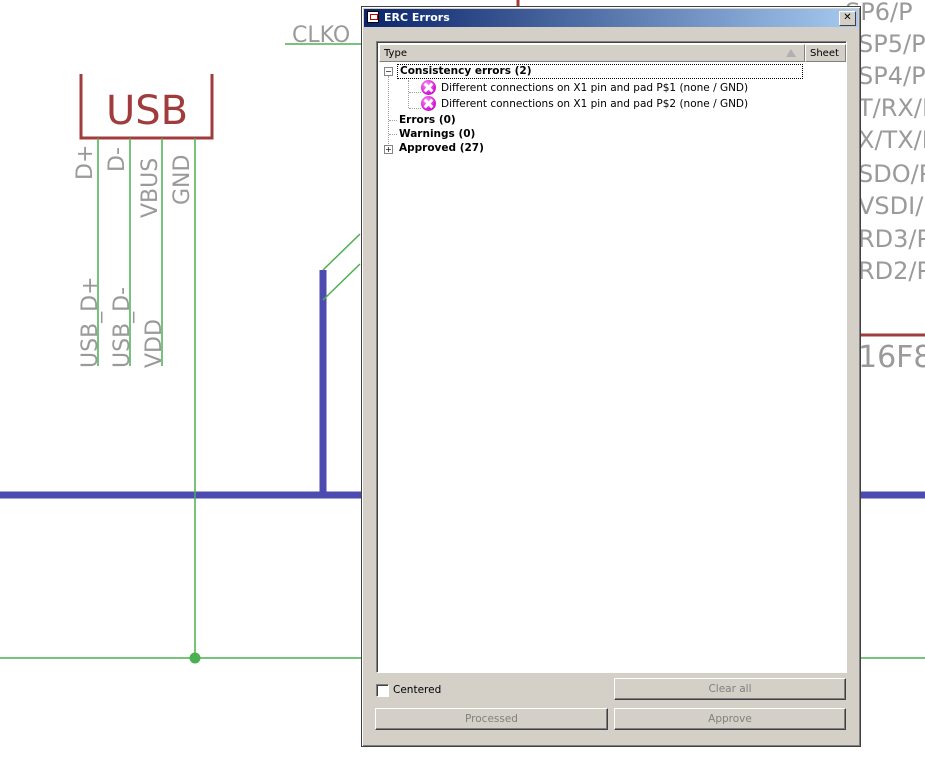  What do you see at coordinates (388, 149) in the screenshot?
I see `expand-approved-toggle: +` at bounding box center [388, 149].